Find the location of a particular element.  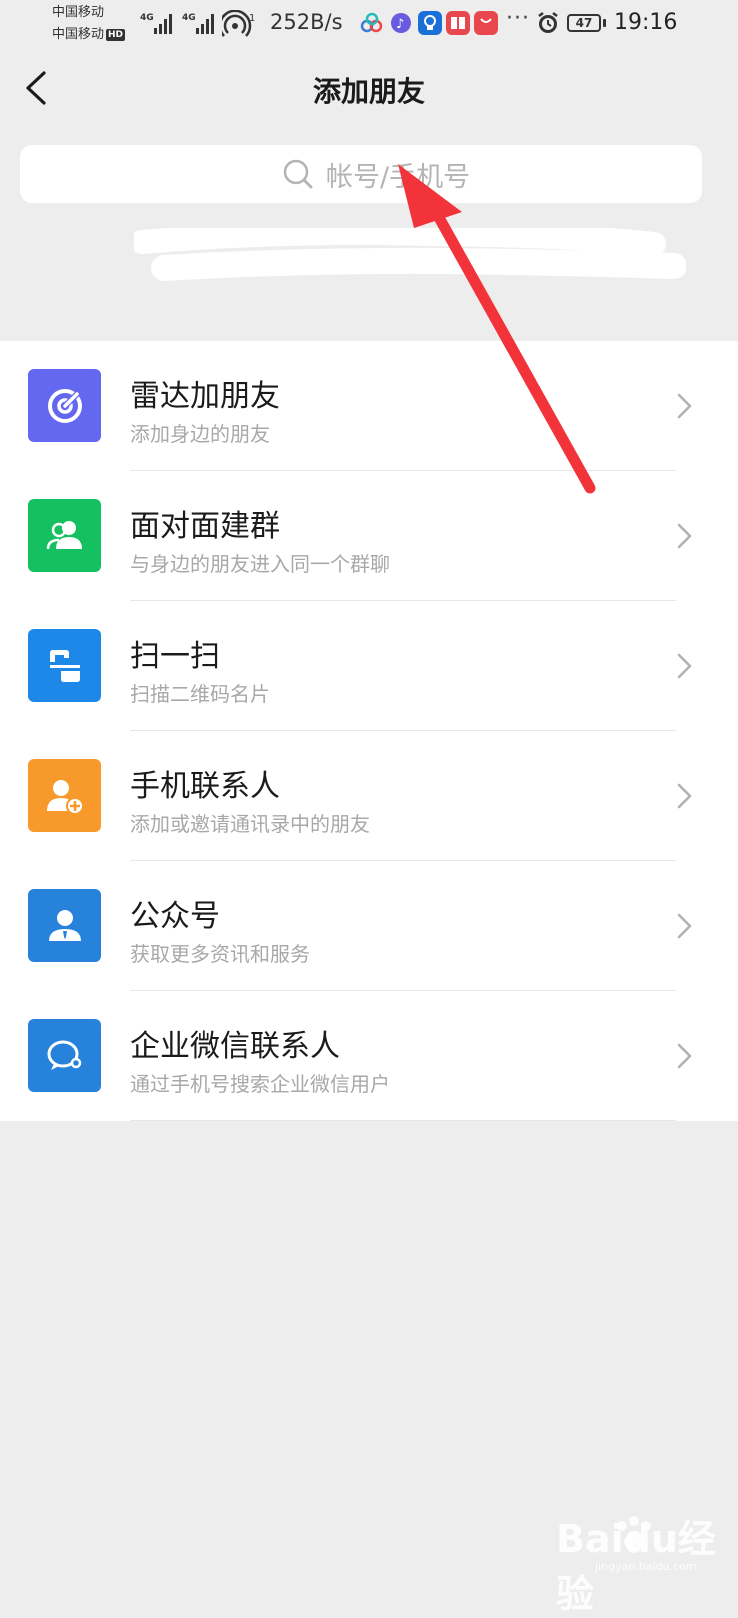

menu-item-title: 公众号 is located at coordinates (175, 916).